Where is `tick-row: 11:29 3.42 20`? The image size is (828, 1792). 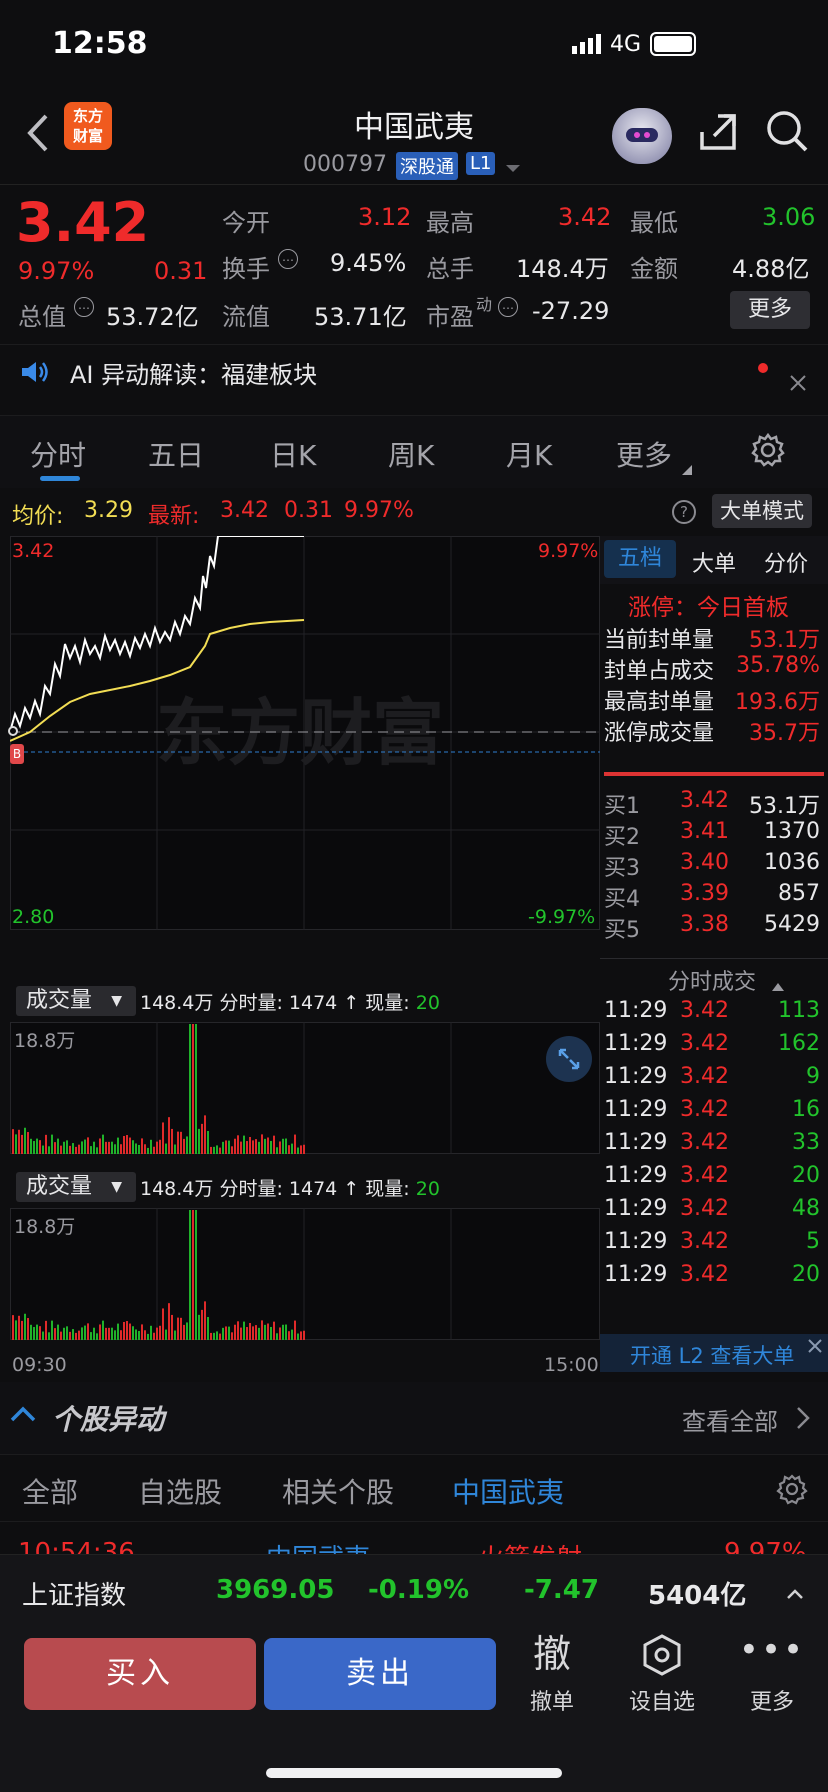
tick-row: 11:29 3.42 20 is located at coordinates (714, 1279).